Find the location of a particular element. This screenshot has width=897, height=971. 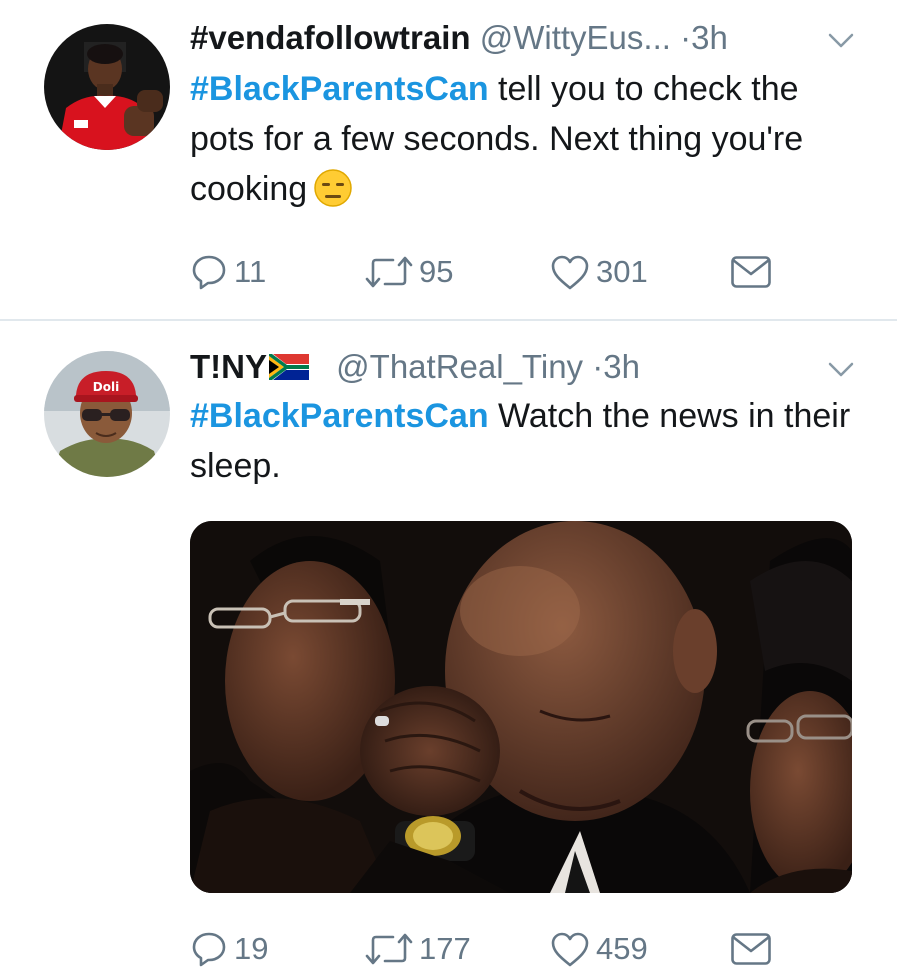

display-name: T!NY is located at coordinates (228, 366).